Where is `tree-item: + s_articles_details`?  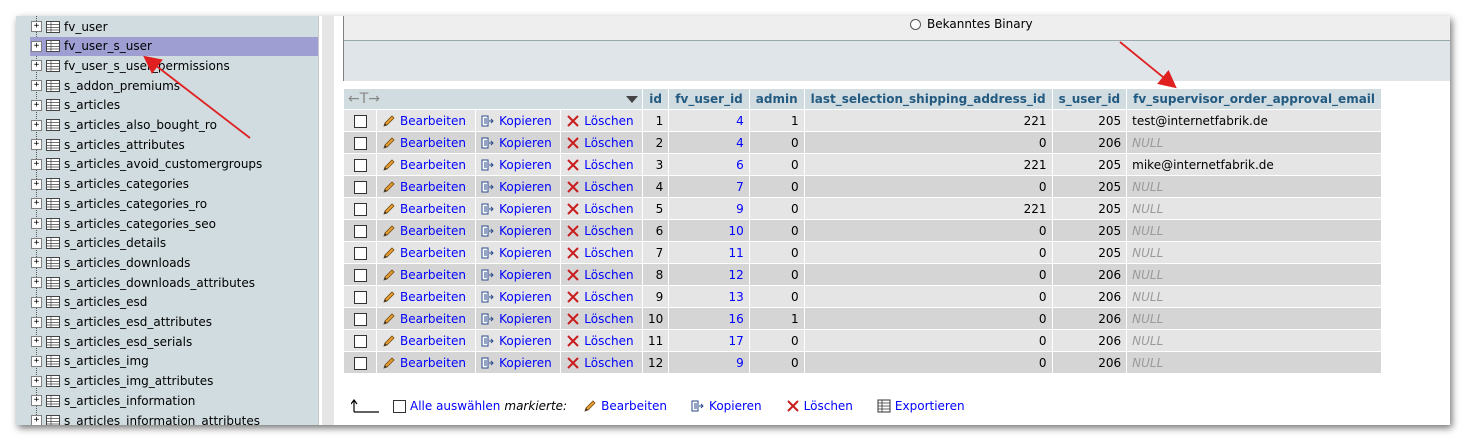 tree-item: + s_articles_details is located at coordinates (174, 243).